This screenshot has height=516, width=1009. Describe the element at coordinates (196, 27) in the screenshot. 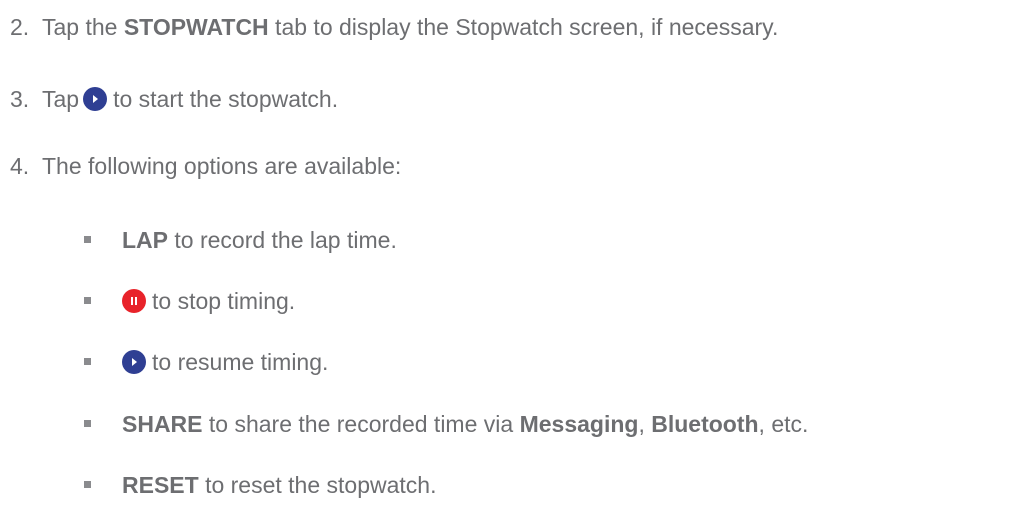

I see `stopwatch-tab-label: STOPWATCH` at that location.